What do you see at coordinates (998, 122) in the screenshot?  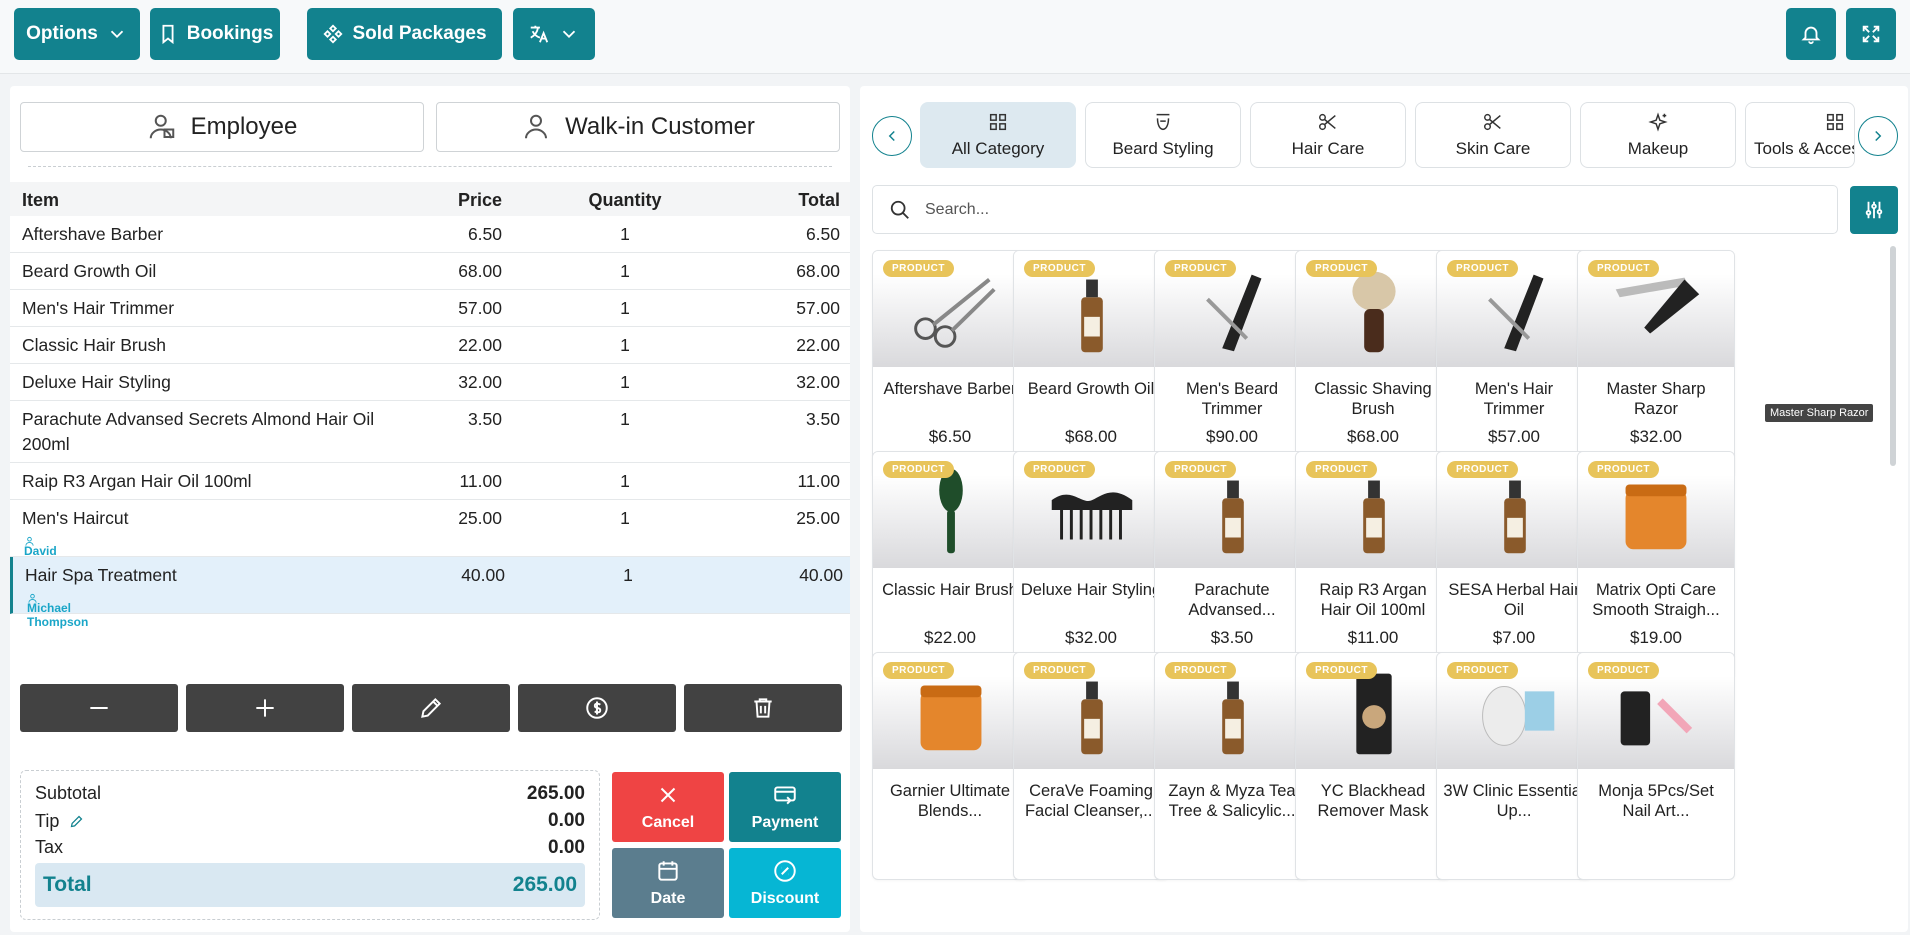 I see `grid-icon` at bounding box center [998, 122].